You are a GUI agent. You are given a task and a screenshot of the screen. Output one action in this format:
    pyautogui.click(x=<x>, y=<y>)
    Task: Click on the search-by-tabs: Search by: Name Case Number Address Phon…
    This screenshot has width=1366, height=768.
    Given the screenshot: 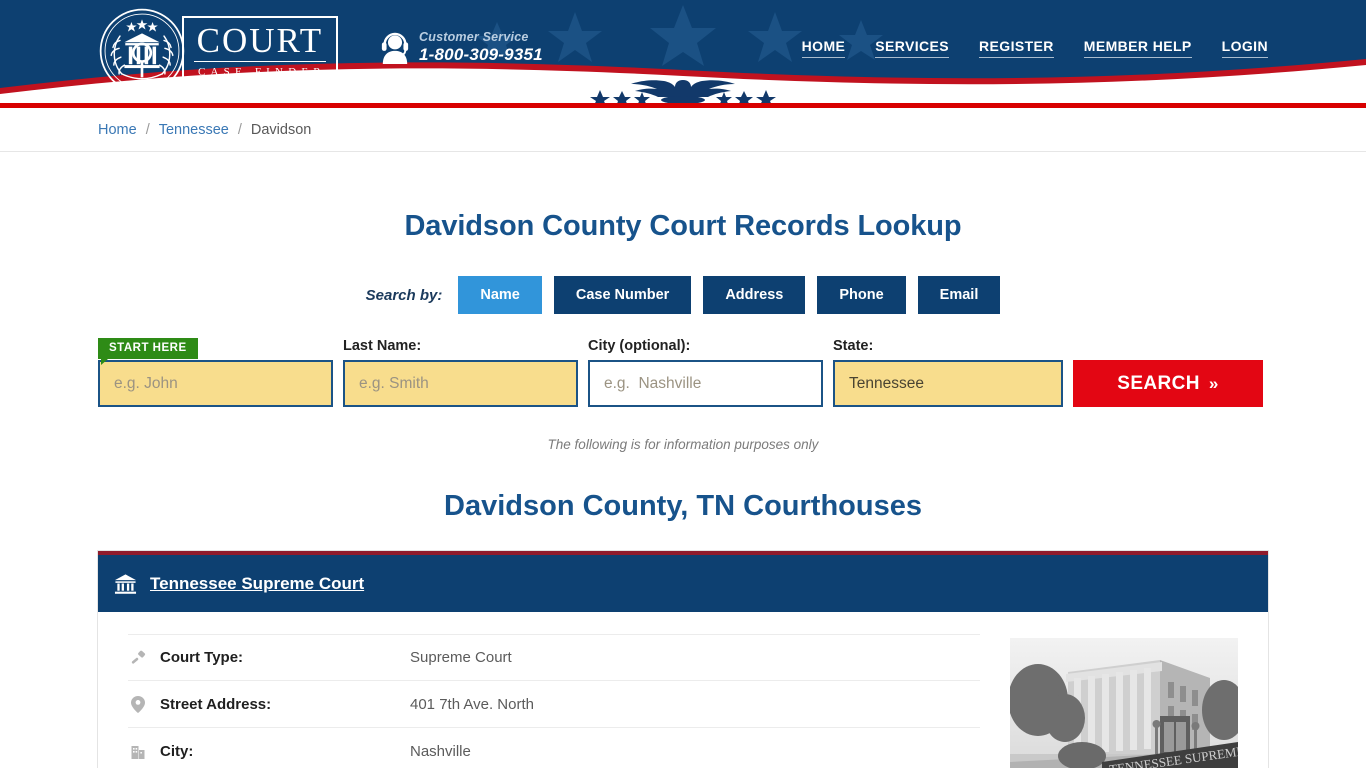 What is the action you would take?
    pyautogui.click(x=683, y=295)
    